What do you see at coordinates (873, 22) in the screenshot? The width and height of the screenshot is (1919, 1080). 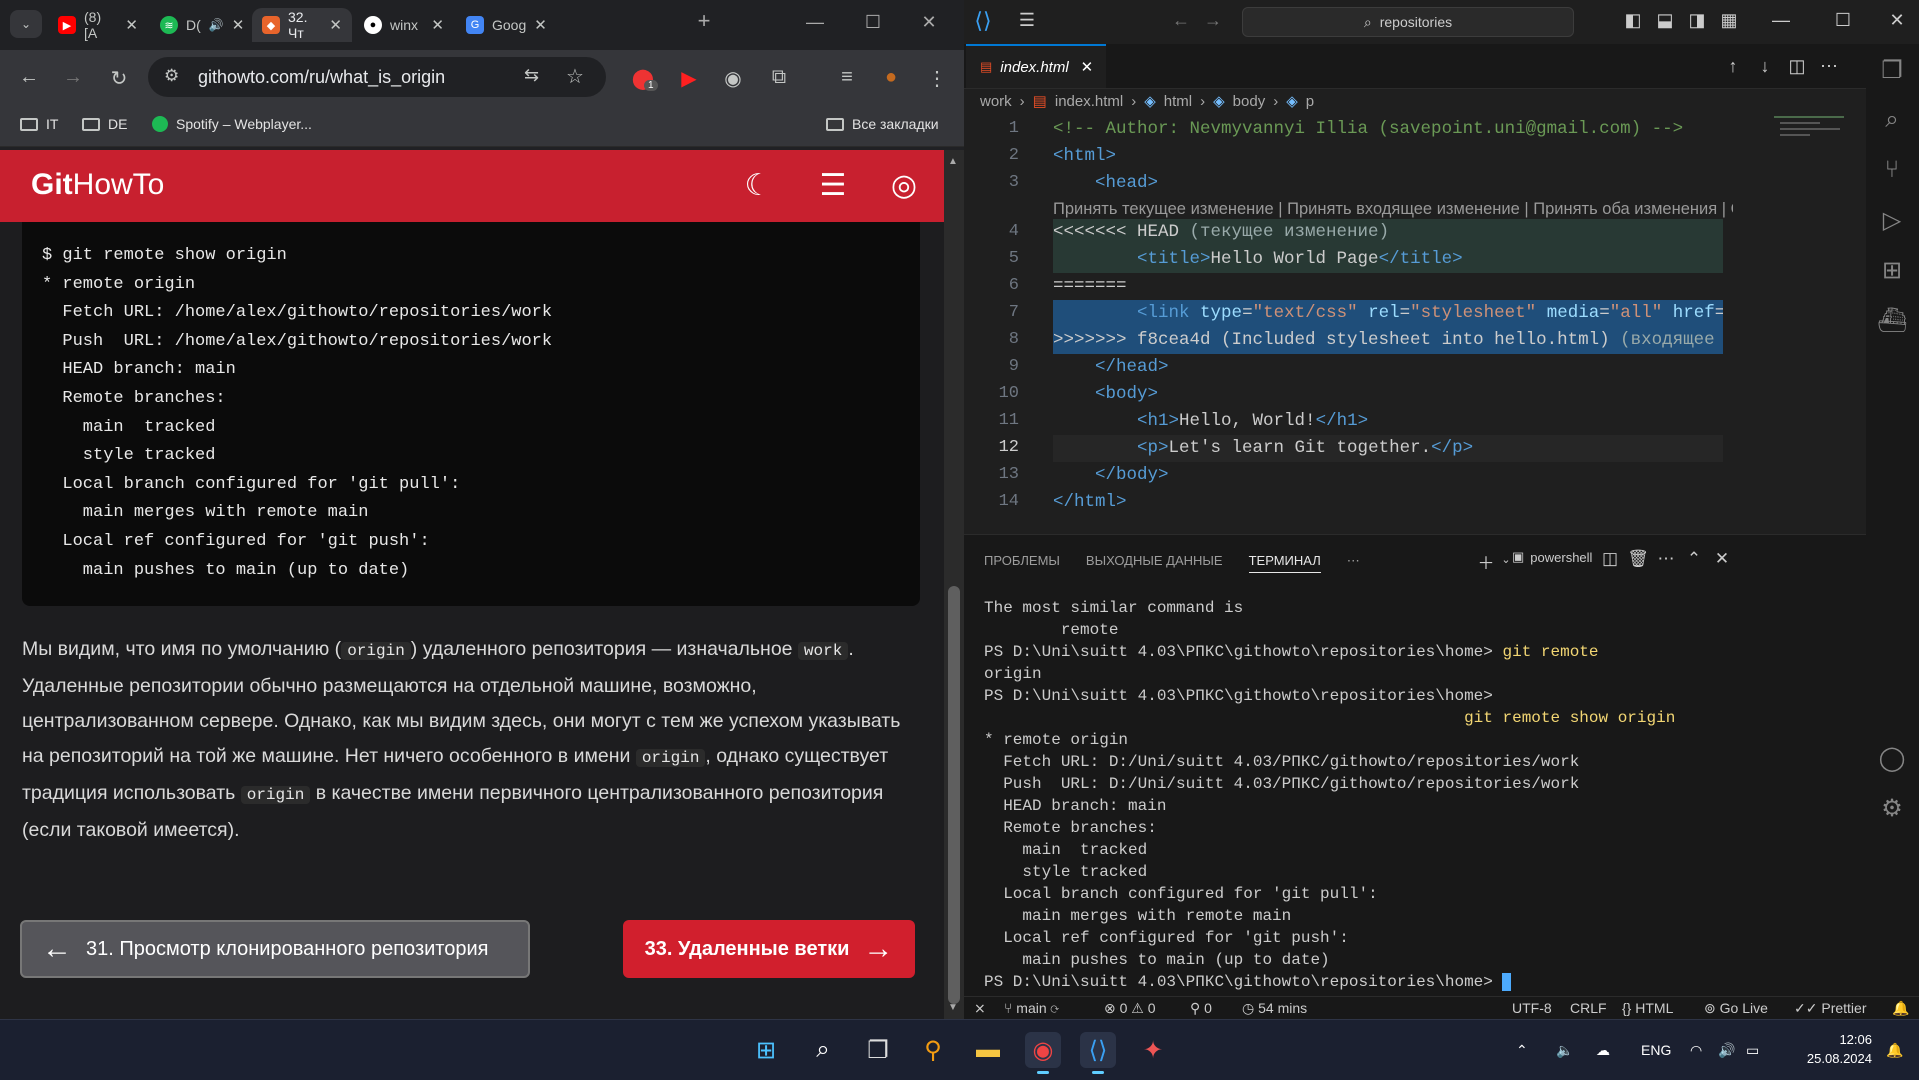 I see `maximize-button: ☐` at bounding box center [873, 22].